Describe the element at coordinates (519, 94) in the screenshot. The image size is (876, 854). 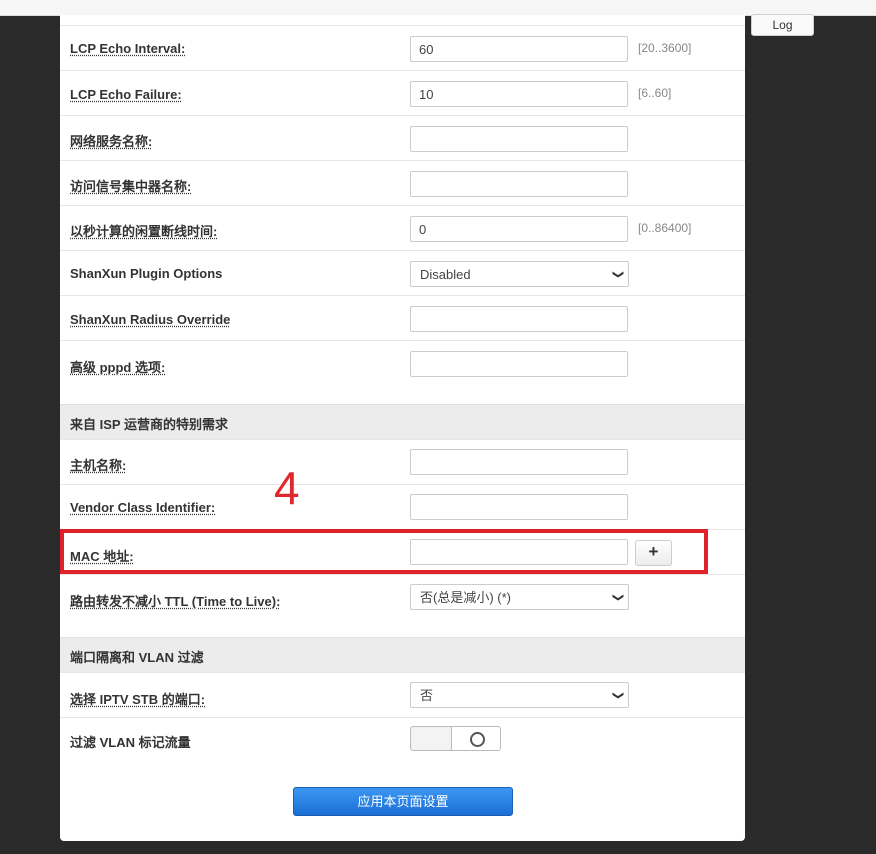
I see `lcp-failure-input: 10` at that location.